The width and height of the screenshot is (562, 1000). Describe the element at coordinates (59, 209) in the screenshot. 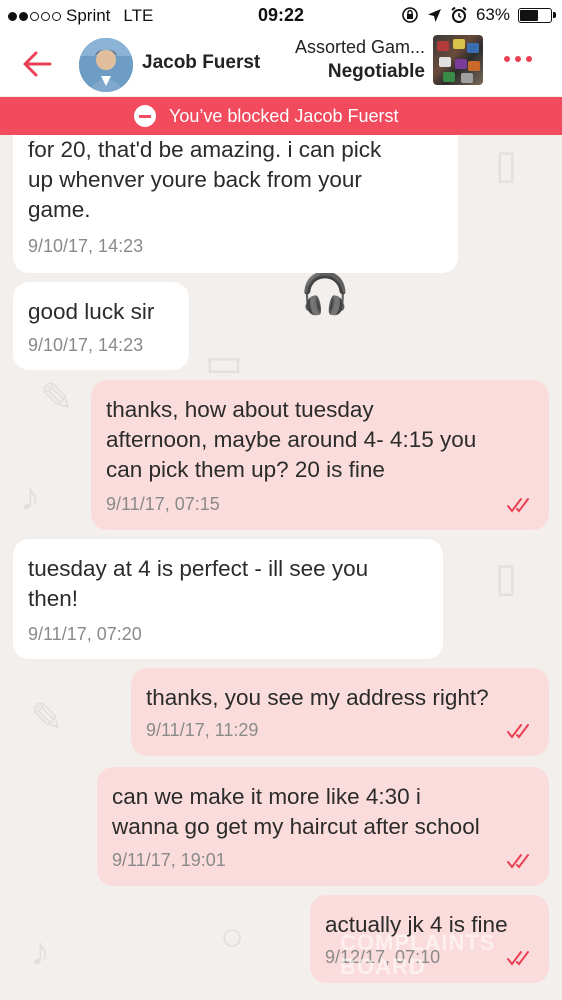

I see `message-text-line: game.` at that location.